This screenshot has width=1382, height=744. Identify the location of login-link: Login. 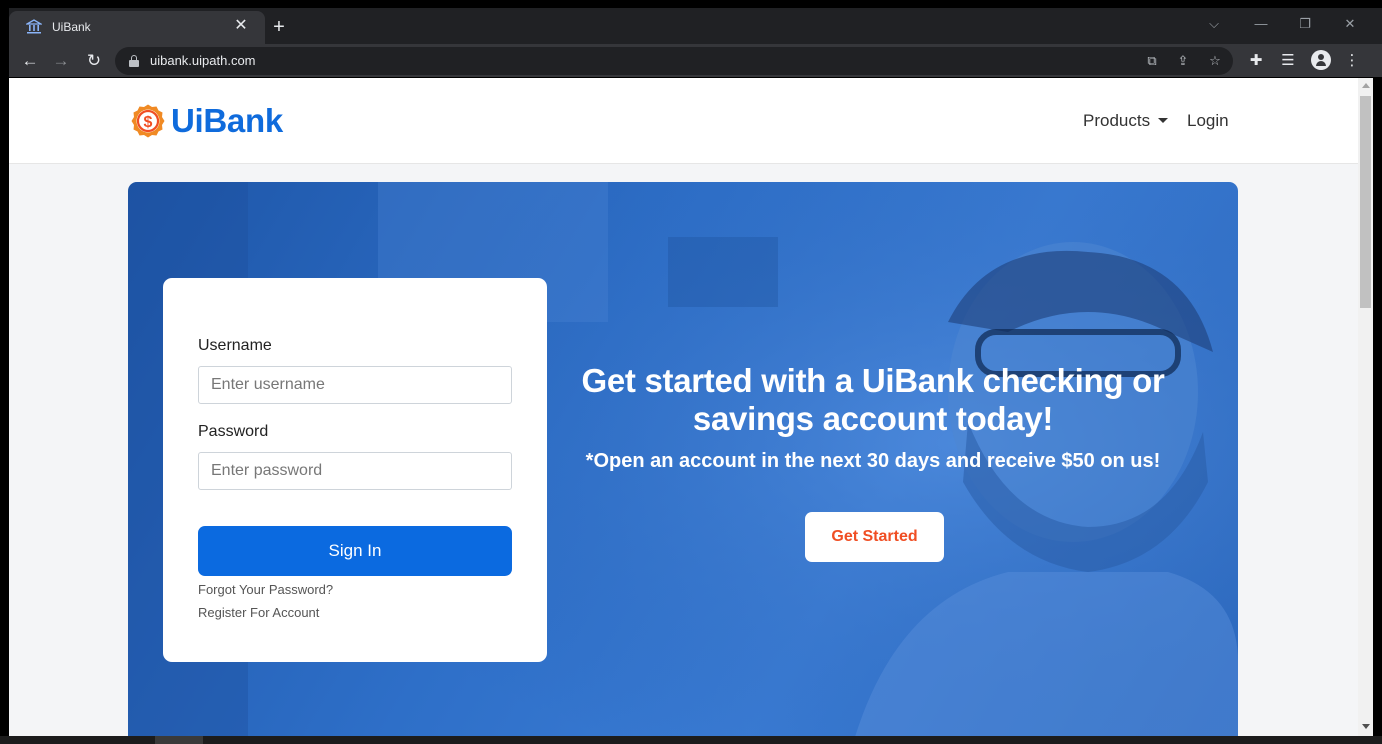
(1208, 121).